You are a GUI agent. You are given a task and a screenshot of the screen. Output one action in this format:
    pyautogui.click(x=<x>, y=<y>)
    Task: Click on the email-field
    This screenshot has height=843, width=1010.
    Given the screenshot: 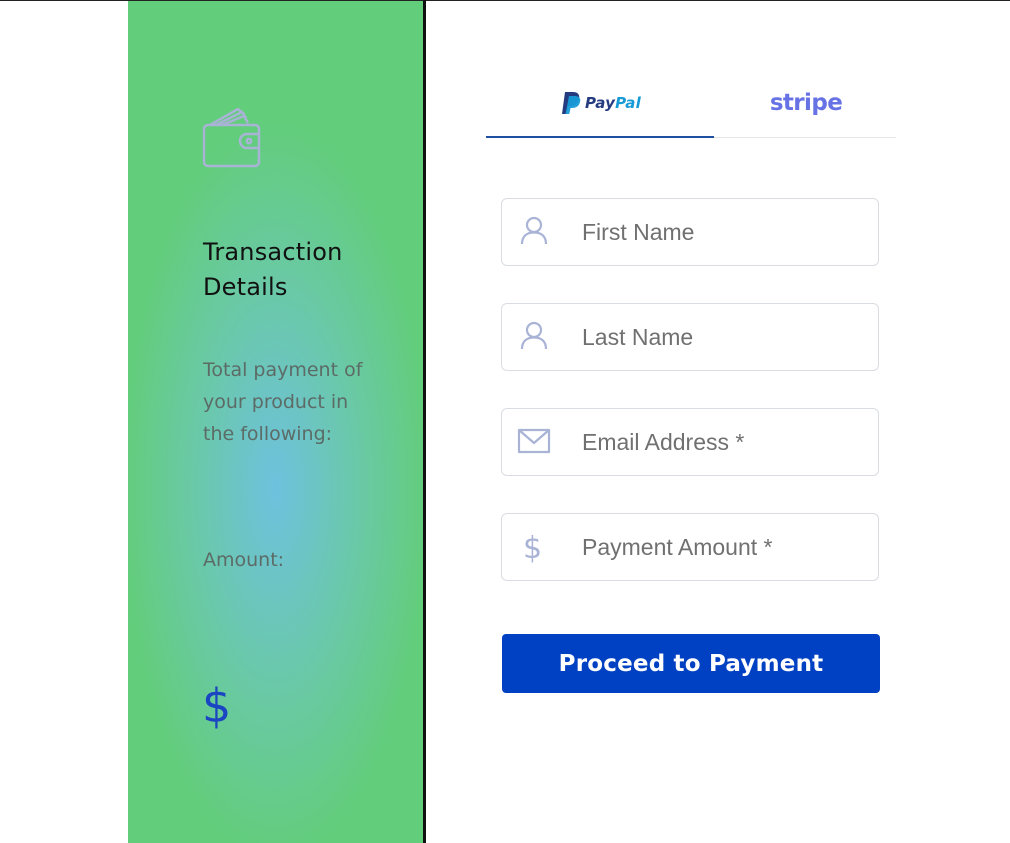 What is the action you would take?
    pyautogui.click(x=690, y=442)
    